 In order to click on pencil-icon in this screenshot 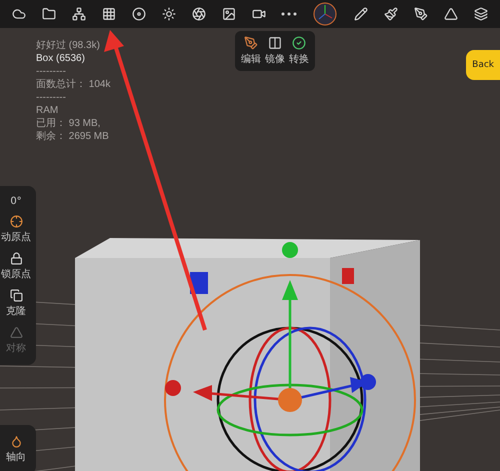, I will do `click(361, 14)`.